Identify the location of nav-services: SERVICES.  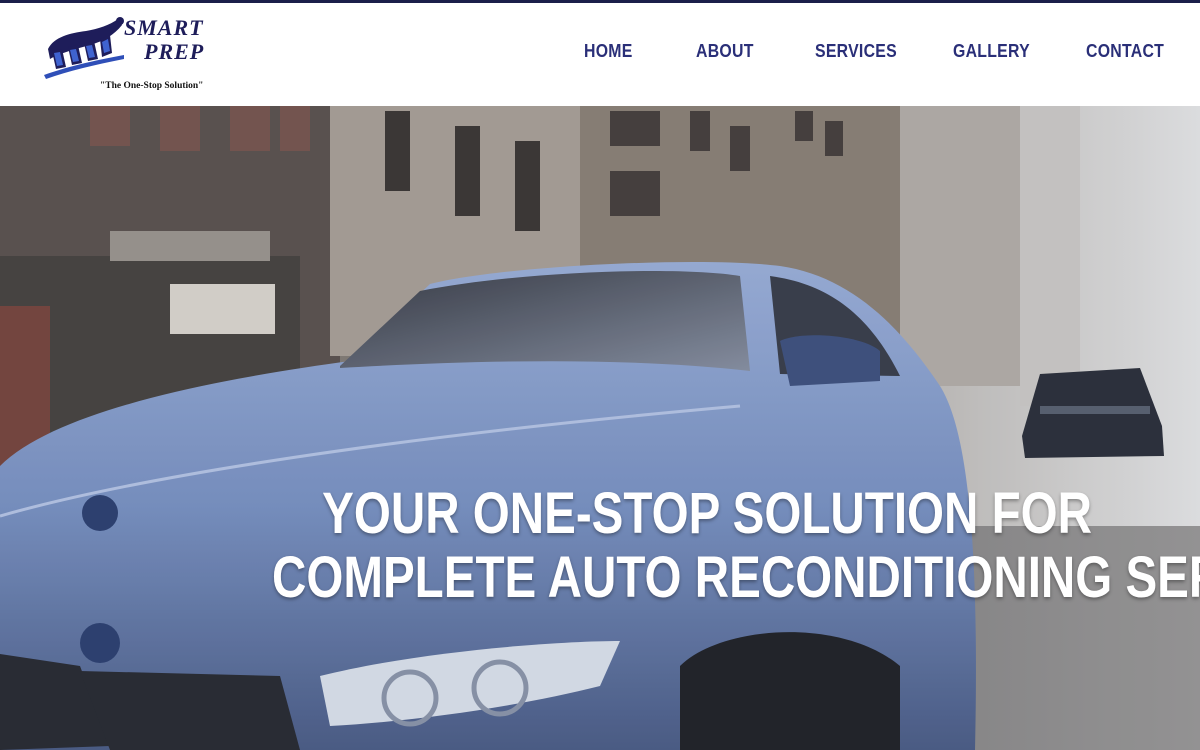
(856, 51).